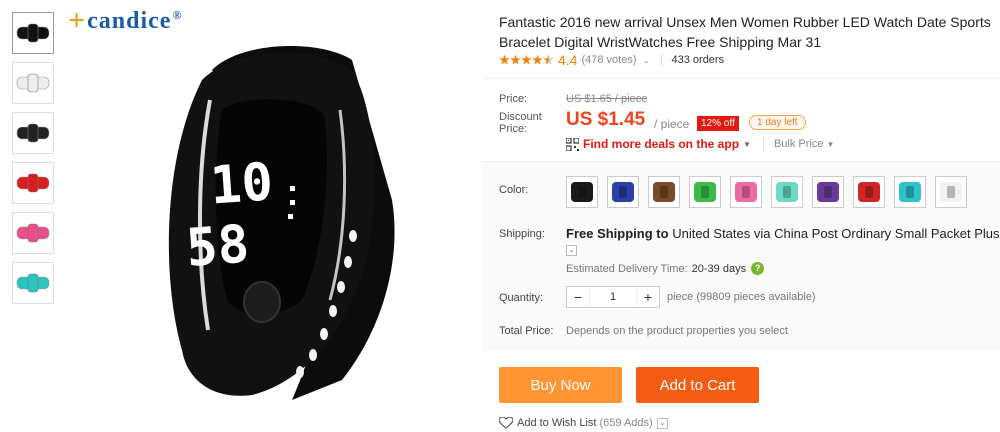 Image resolution: width=1000 pixels, height=432 pixels. I want to click on increment-button: +, so click(648, 297).